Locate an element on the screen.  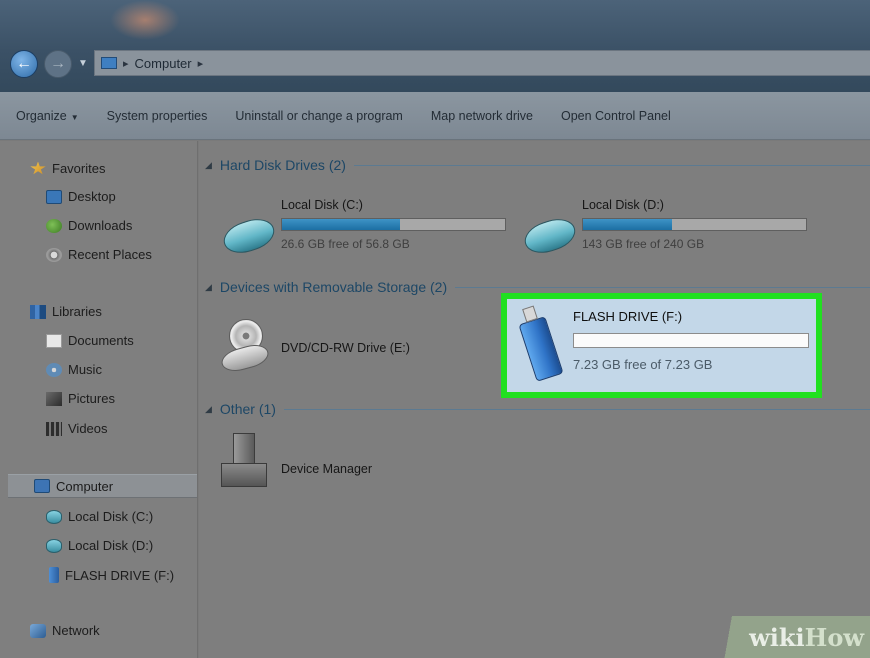
sidebar-item-label: Documents is located at coordinates (101, 340).